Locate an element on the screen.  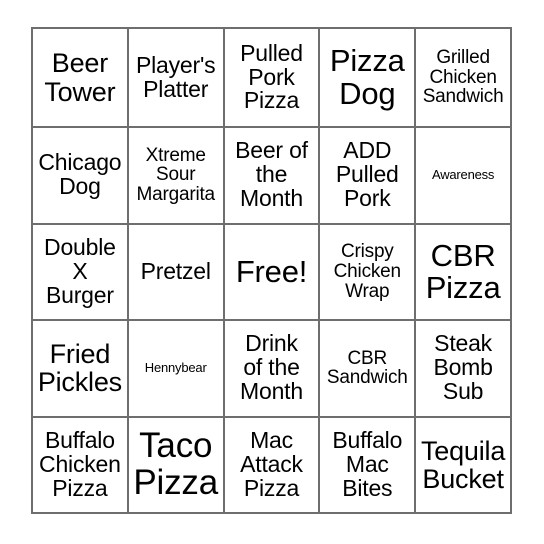
bingo-cell: ADD Pulled Pork is located at coordinates (367, 175).